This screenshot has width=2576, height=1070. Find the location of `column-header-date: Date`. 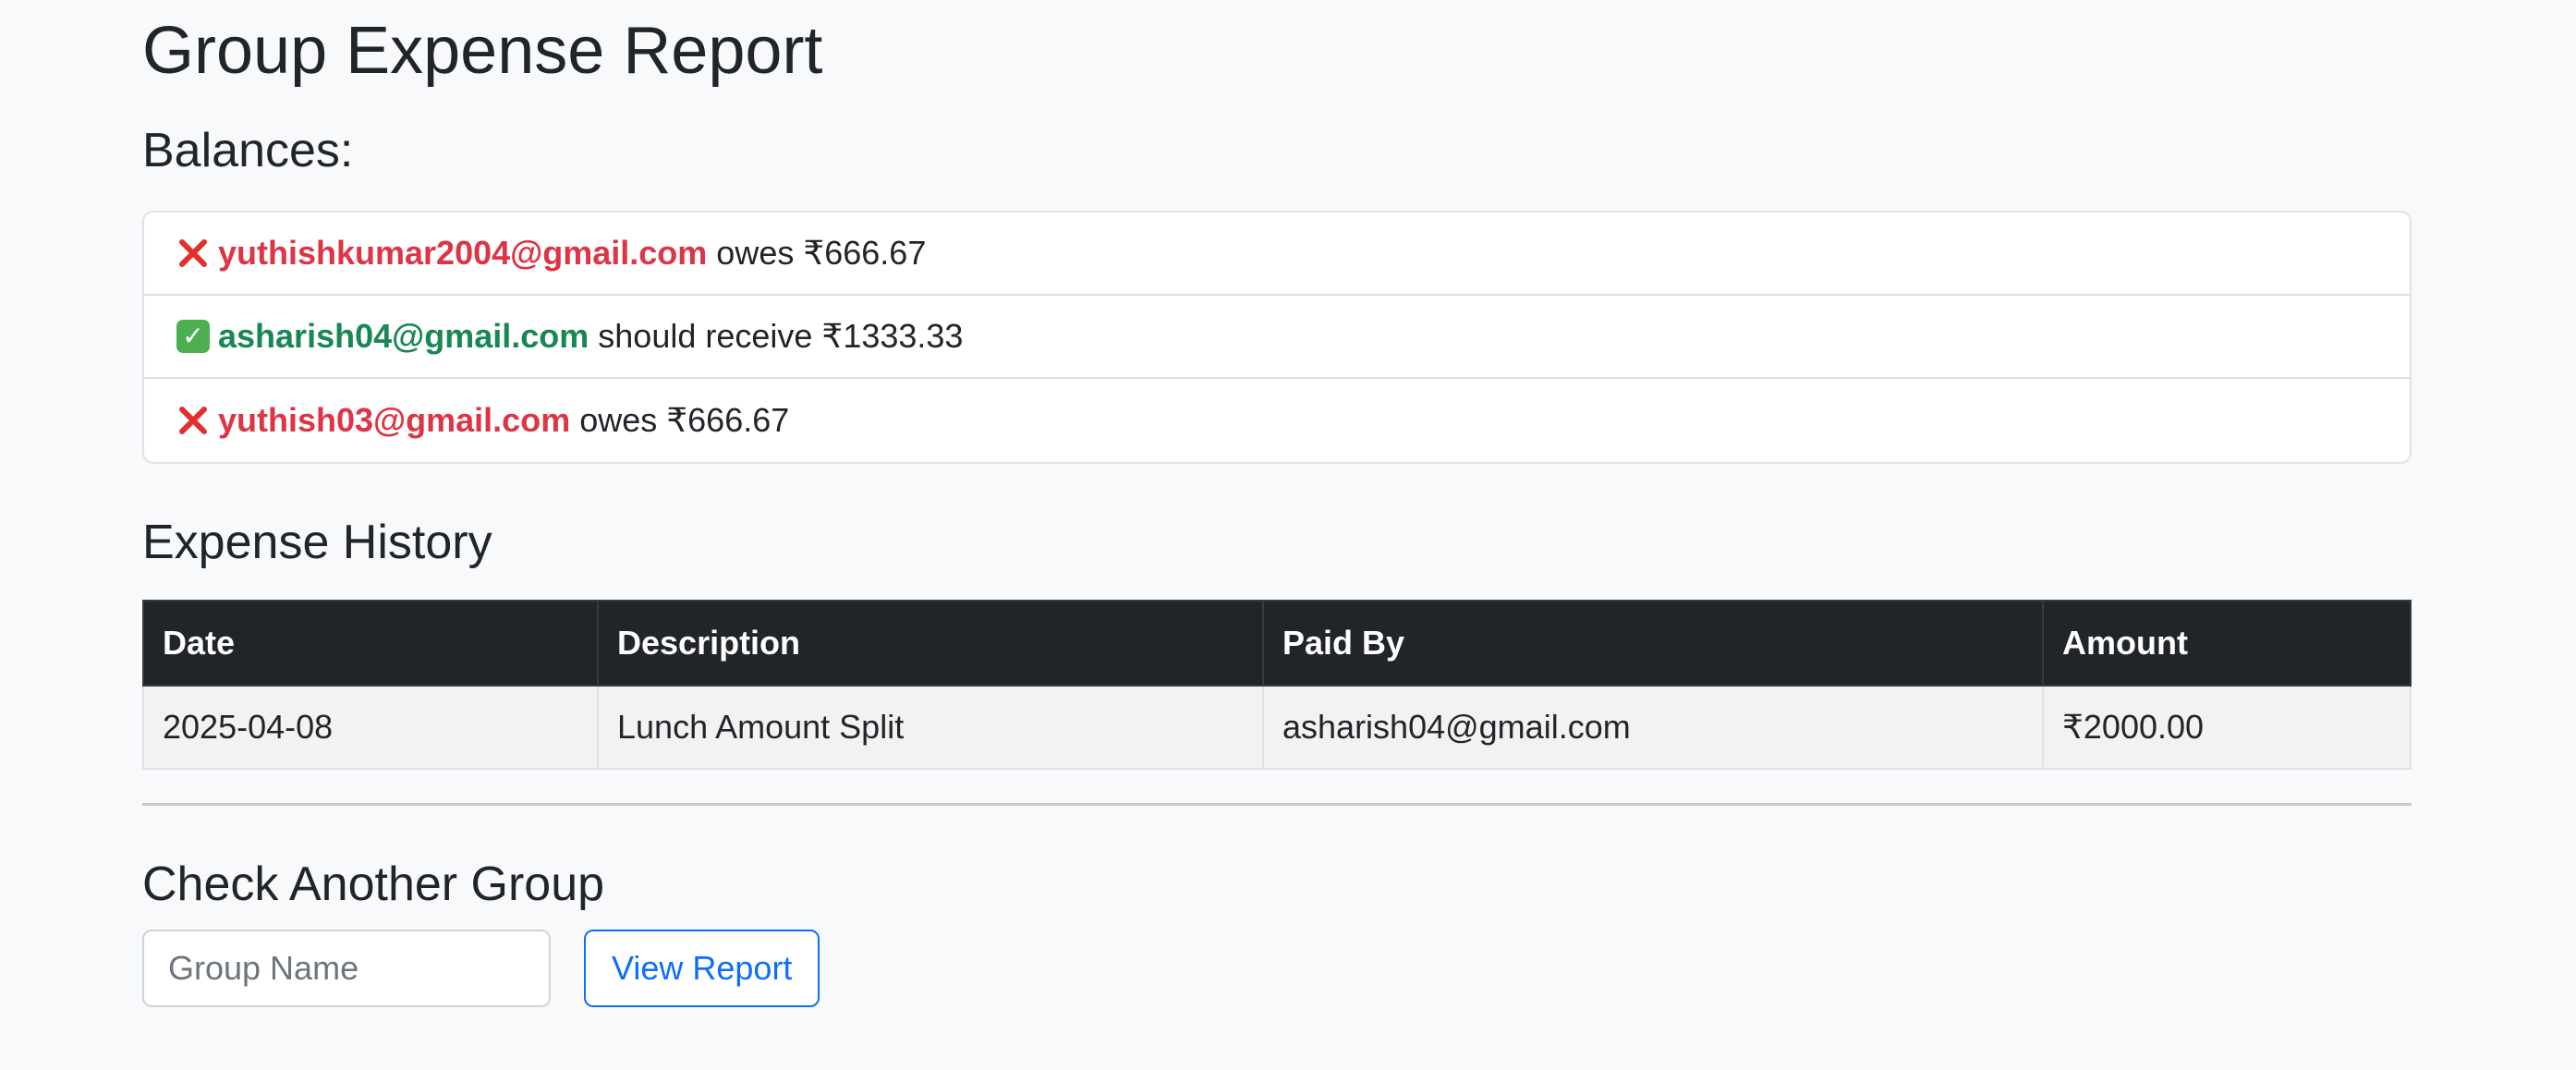

column-header-date: Date is located at coordinates (370, 643).